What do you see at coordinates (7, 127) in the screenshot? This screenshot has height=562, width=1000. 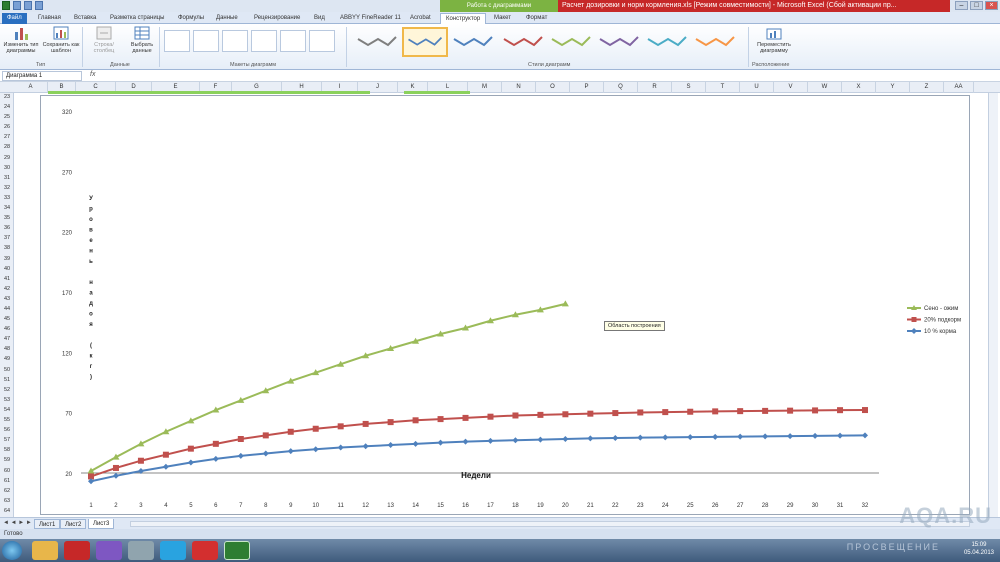 I see `row-header-26: 26` at bounding box center [7, 127].